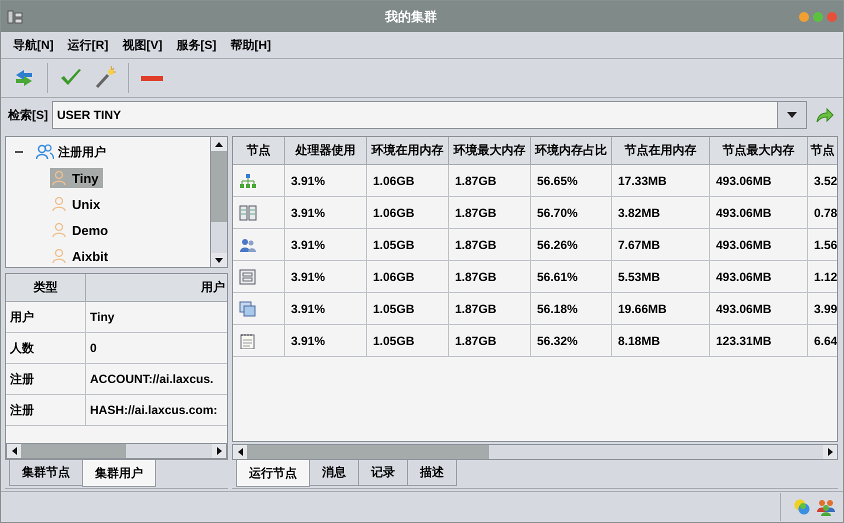 The height and width of the screenshot is (523, 844). What do you see at coordinates (490, 151) in the screenshot?
I see `column-header: 环境最大内存` at bounding box center [490, 151].